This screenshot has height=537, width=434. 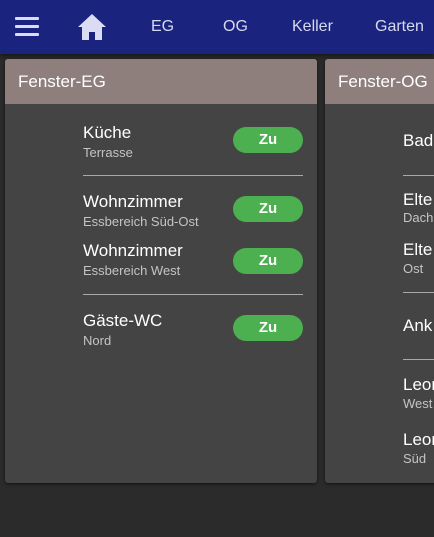 What do you see at coordinates (141, 221) in the screenshot?
I see `window-location: Essbereich Süd-Ost` at bounding box center [141, 221].